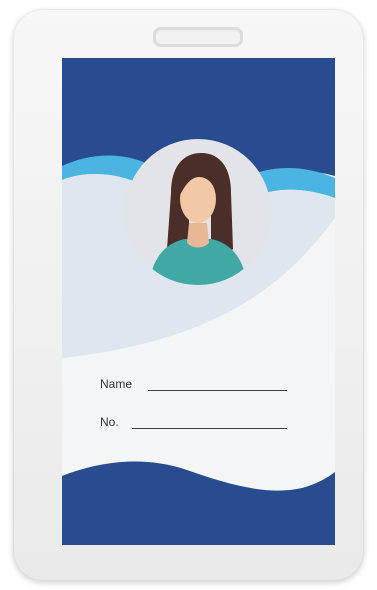 This screenshot has width=377, height=590. I want to click on number-field: No., so click(109, 422).